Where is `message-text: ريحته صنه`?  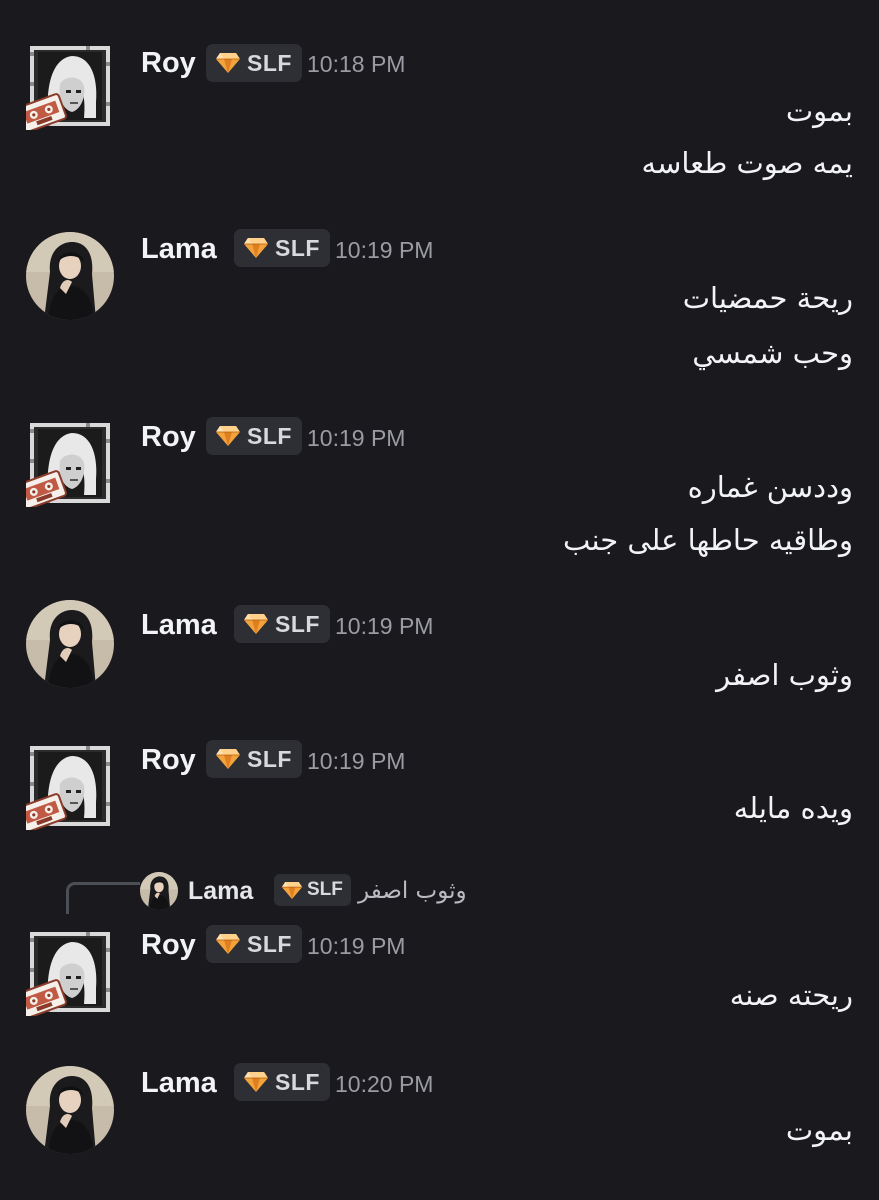
message-text: ريحته صنه is located at coordinates (791, 995).